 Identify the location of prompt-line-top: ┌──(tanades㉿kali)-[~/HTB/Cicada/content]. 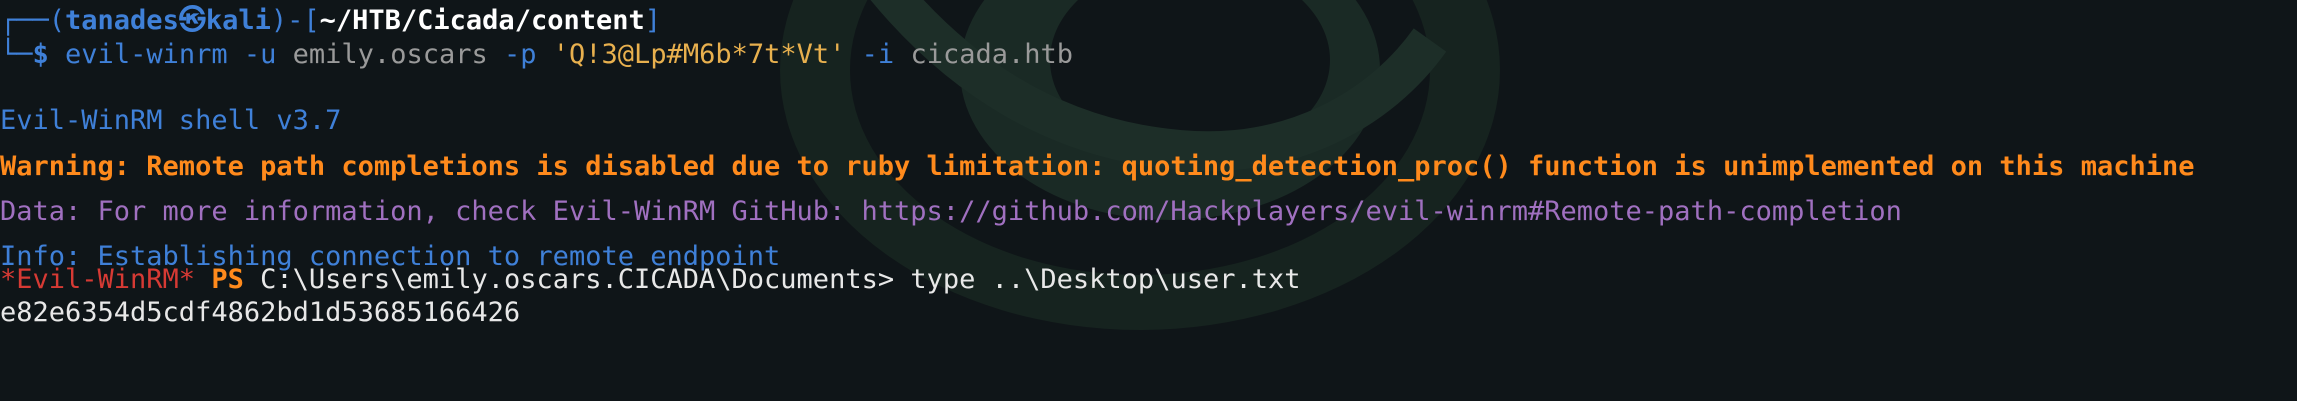
(330, 21).